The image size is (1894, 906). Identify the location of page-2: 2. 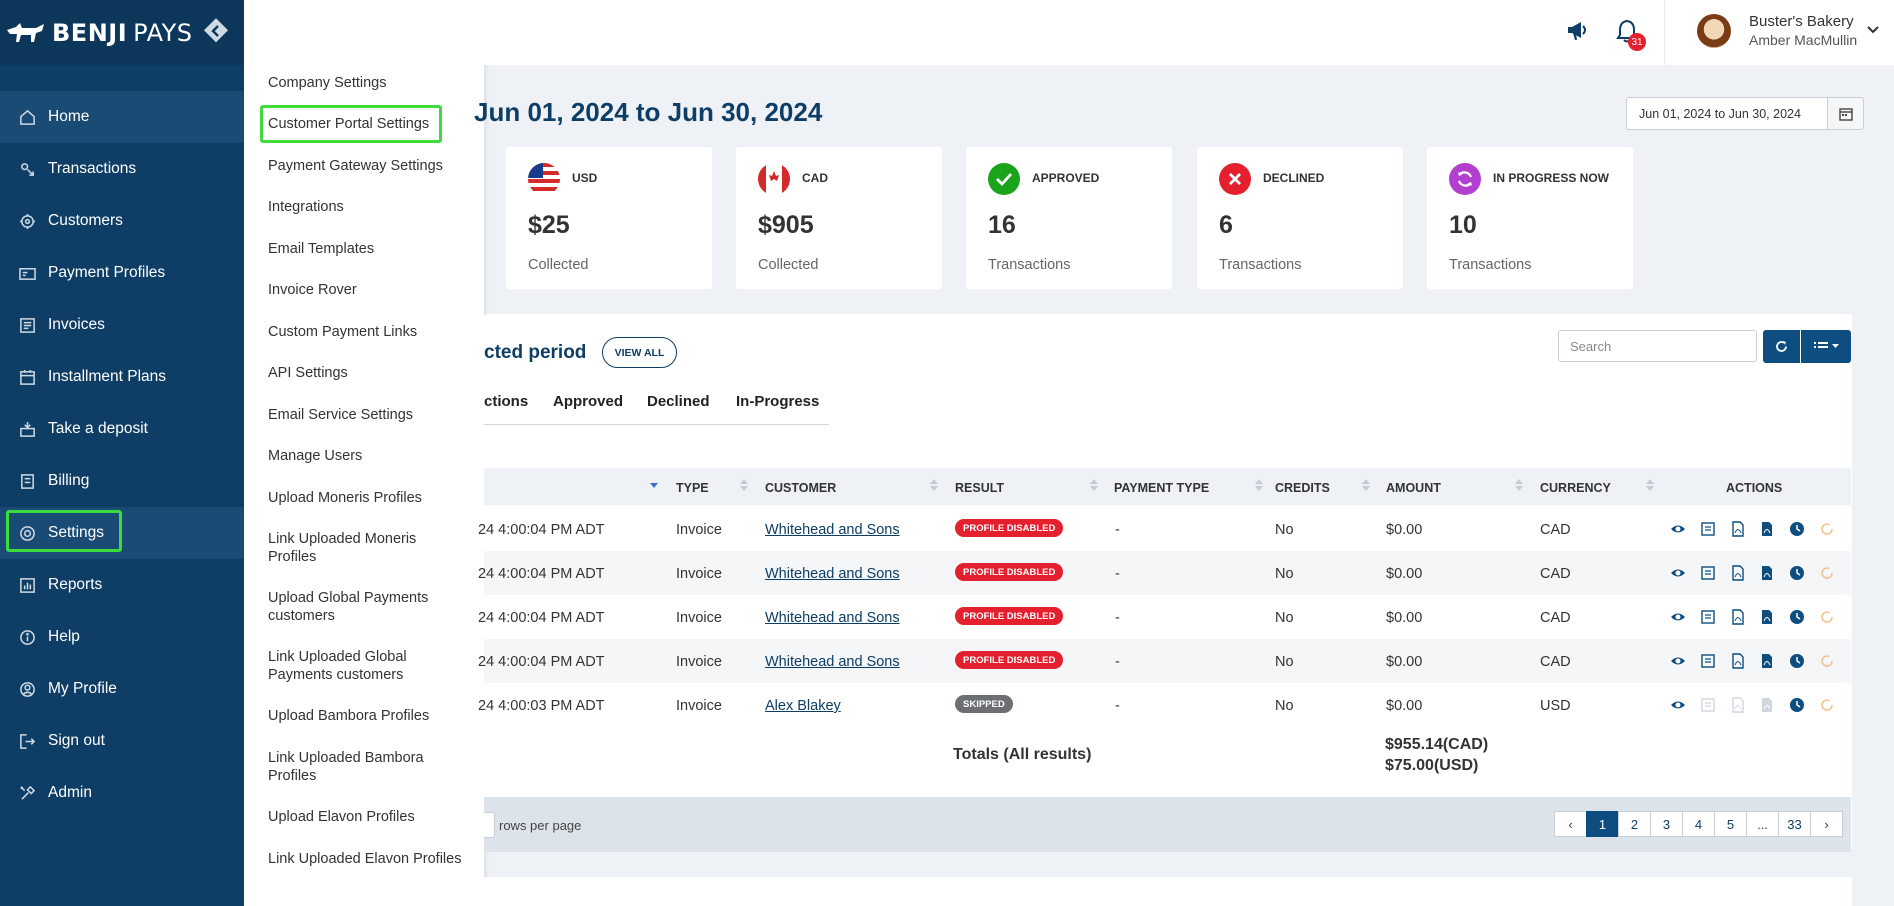
(1634, 824).